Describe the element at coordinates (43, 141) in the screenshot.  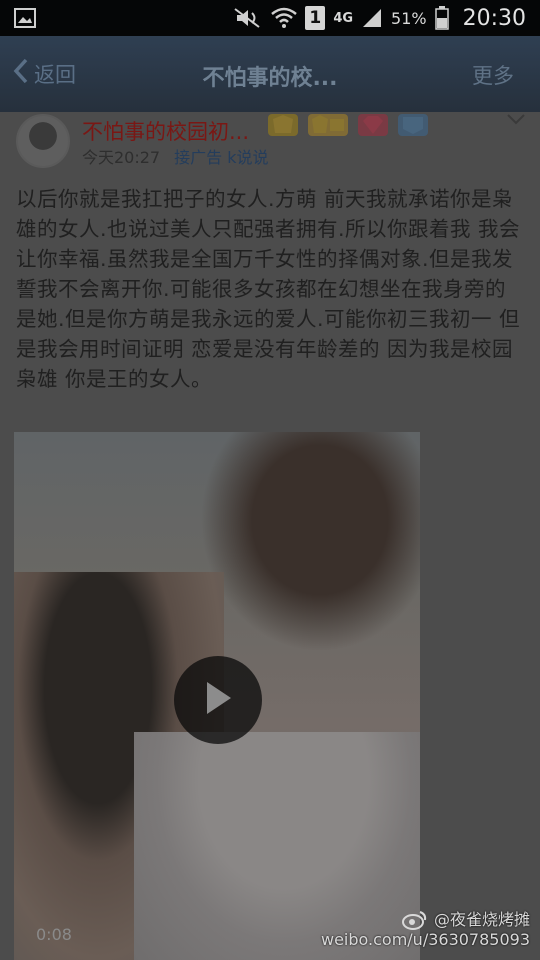
I see `avatar` at that location.